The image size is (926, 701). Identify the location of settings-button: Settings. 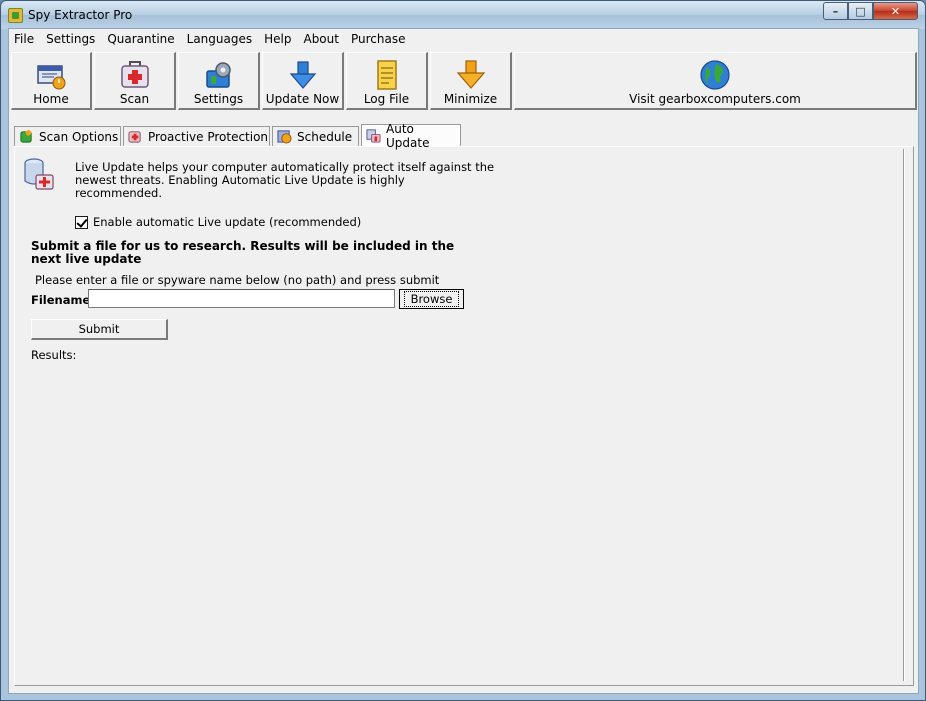
(219, 81).